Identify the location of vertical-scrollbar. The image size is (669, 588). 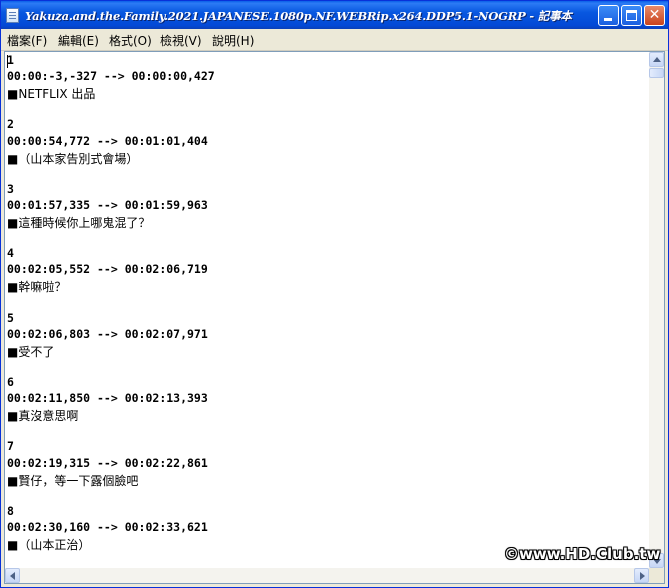
(656, 310).